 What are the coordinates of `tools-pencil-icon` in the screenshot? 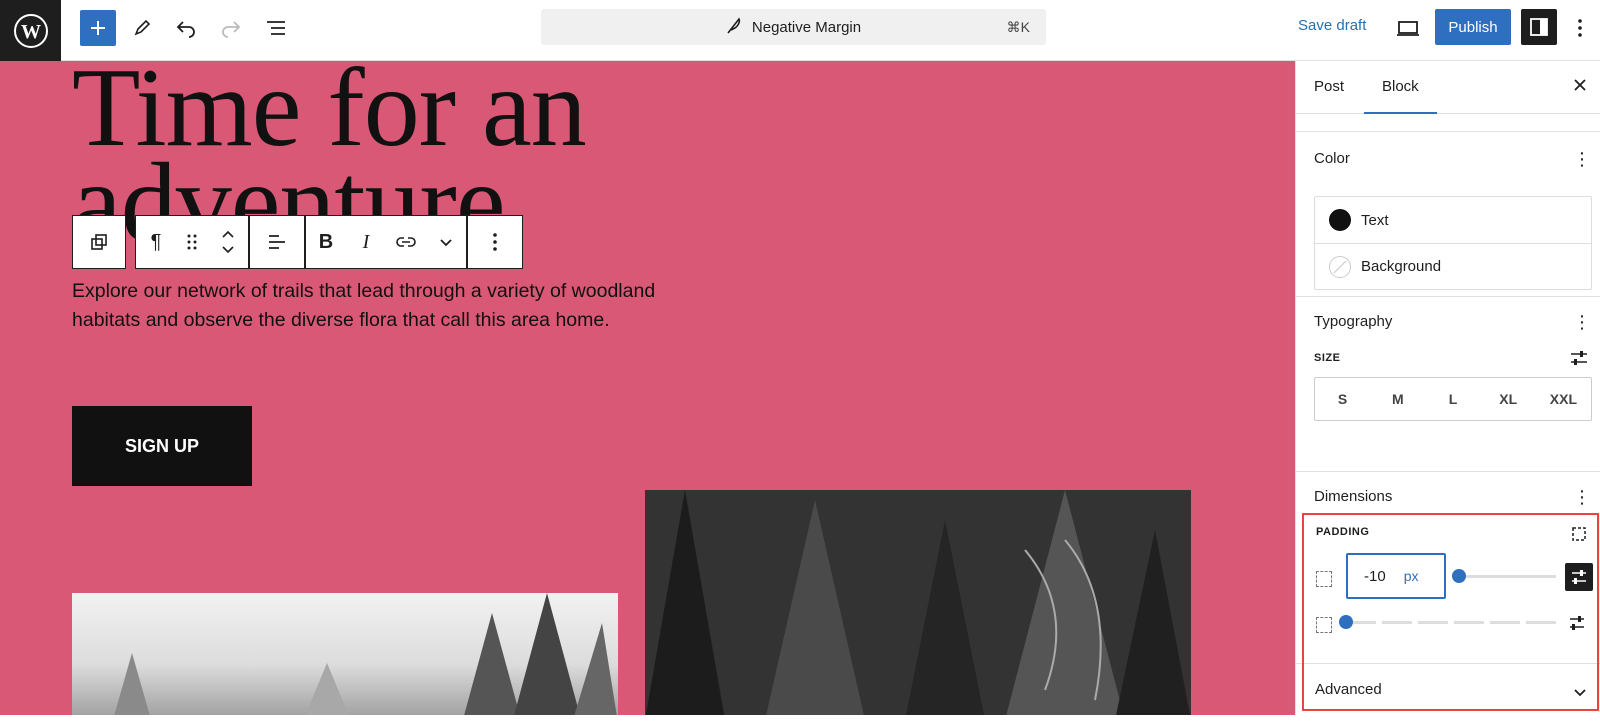 It's located at (142, 28).